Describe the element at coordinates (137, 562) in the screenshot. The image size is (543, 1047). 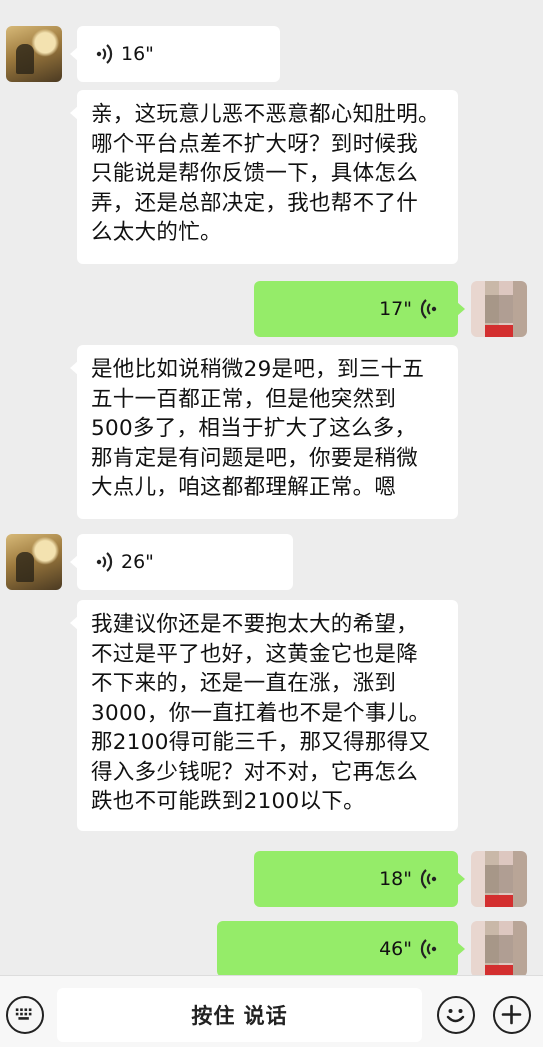
I see `voice-duration: 26"` at that location.